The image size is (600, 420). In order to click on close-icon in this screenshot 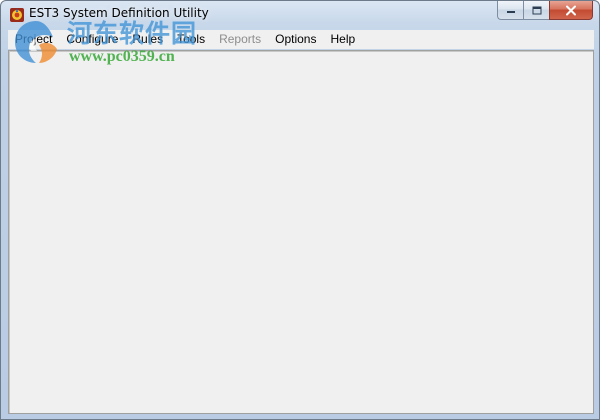, I will do `click(571, 10)`.